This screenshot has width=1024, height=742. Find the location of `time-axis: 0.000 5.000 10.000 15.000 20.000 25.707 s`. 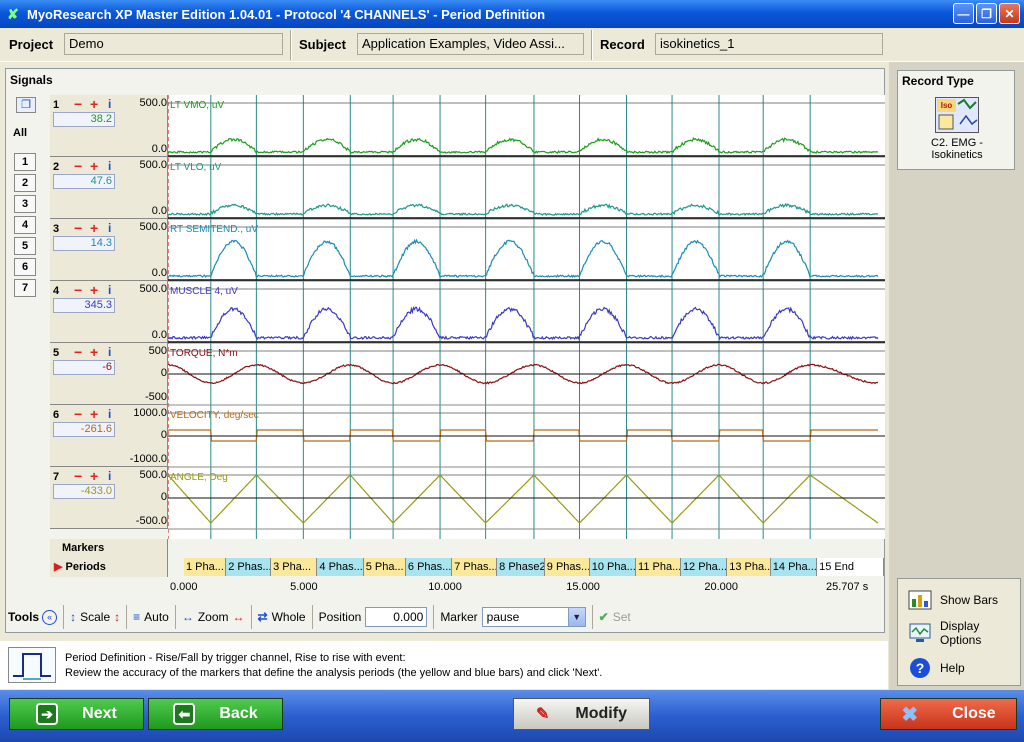

time-axis: 0.000 5.000 10.000 15.000 20.000 25.707 s is located at coordinates (467, 590).